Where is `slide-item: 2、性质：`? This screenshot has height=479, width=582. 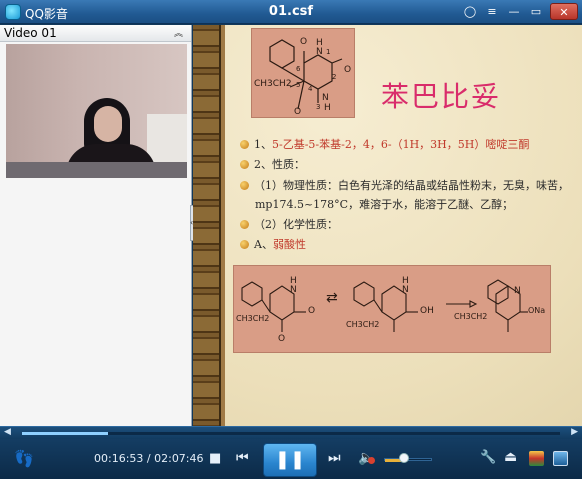
slide-item: 2、性质： is located at coordinates (272, 164).